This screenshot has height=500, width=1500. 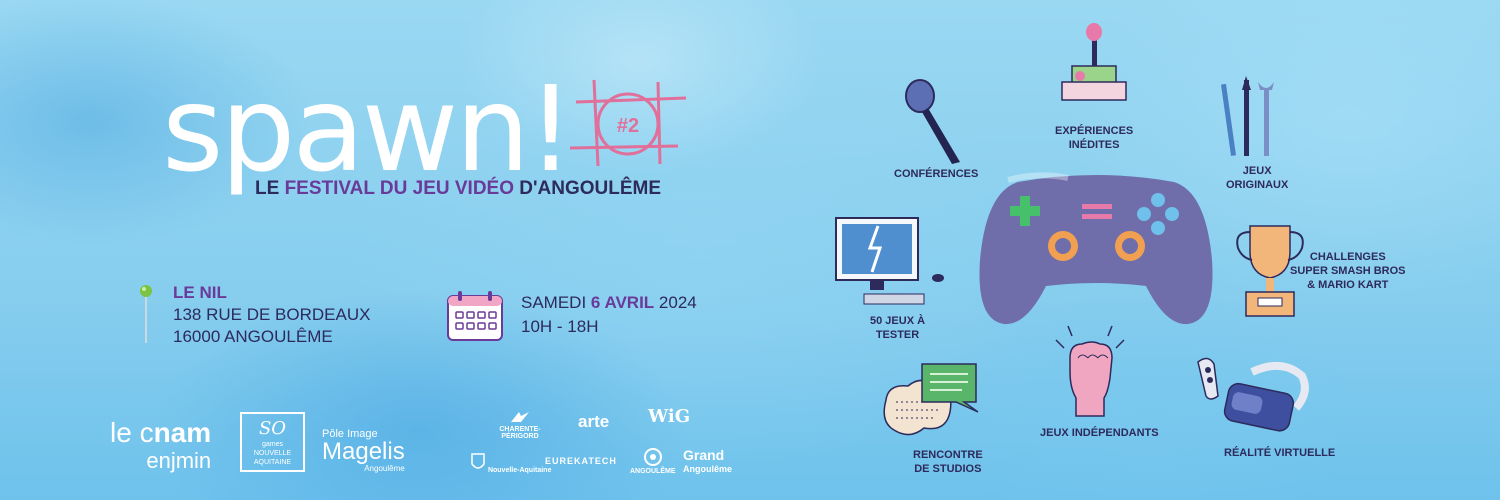 I want to click on nouvelle-aquitaine-logo: Nouvelle-Aquitaine, so click(x=510, y=463).